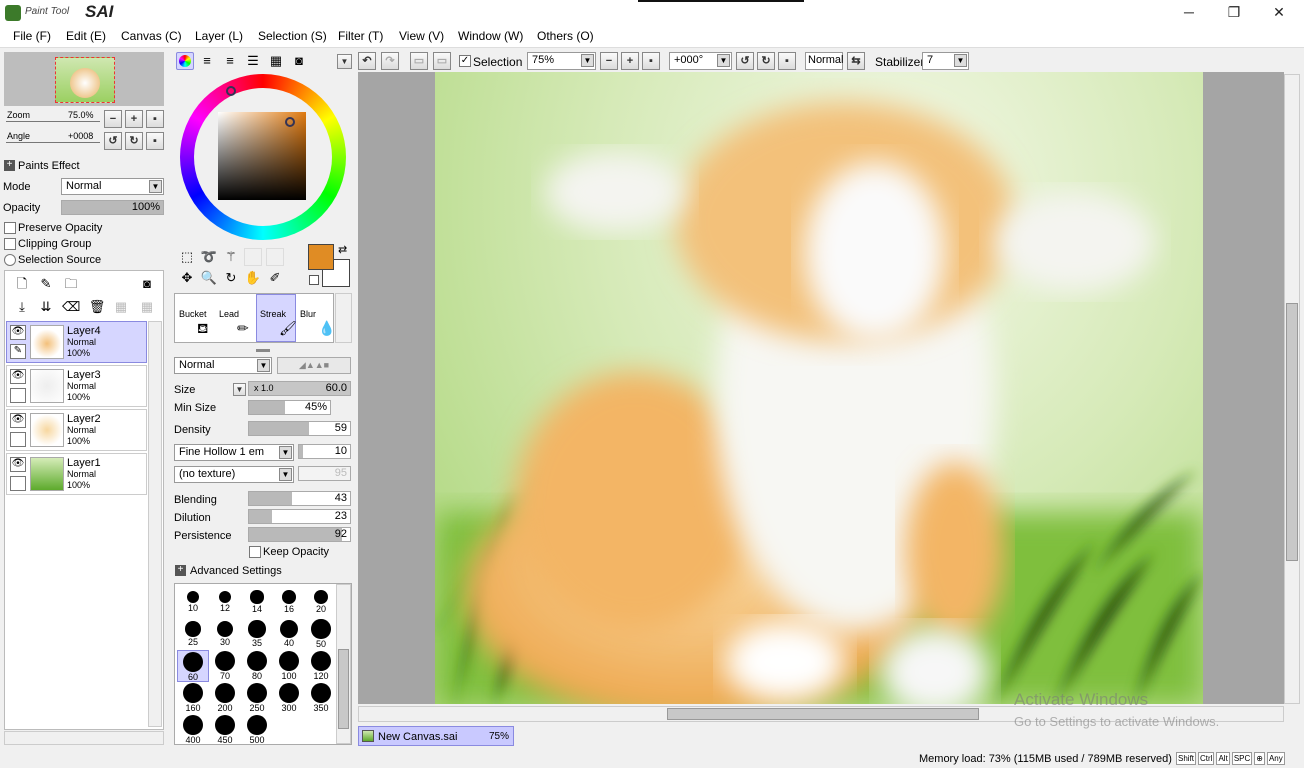 This screenshot has width=1304, height=768. Describe the element at coordinates (321, 634) in the screenshot. I see `brush-size-preset: 50` at that location.